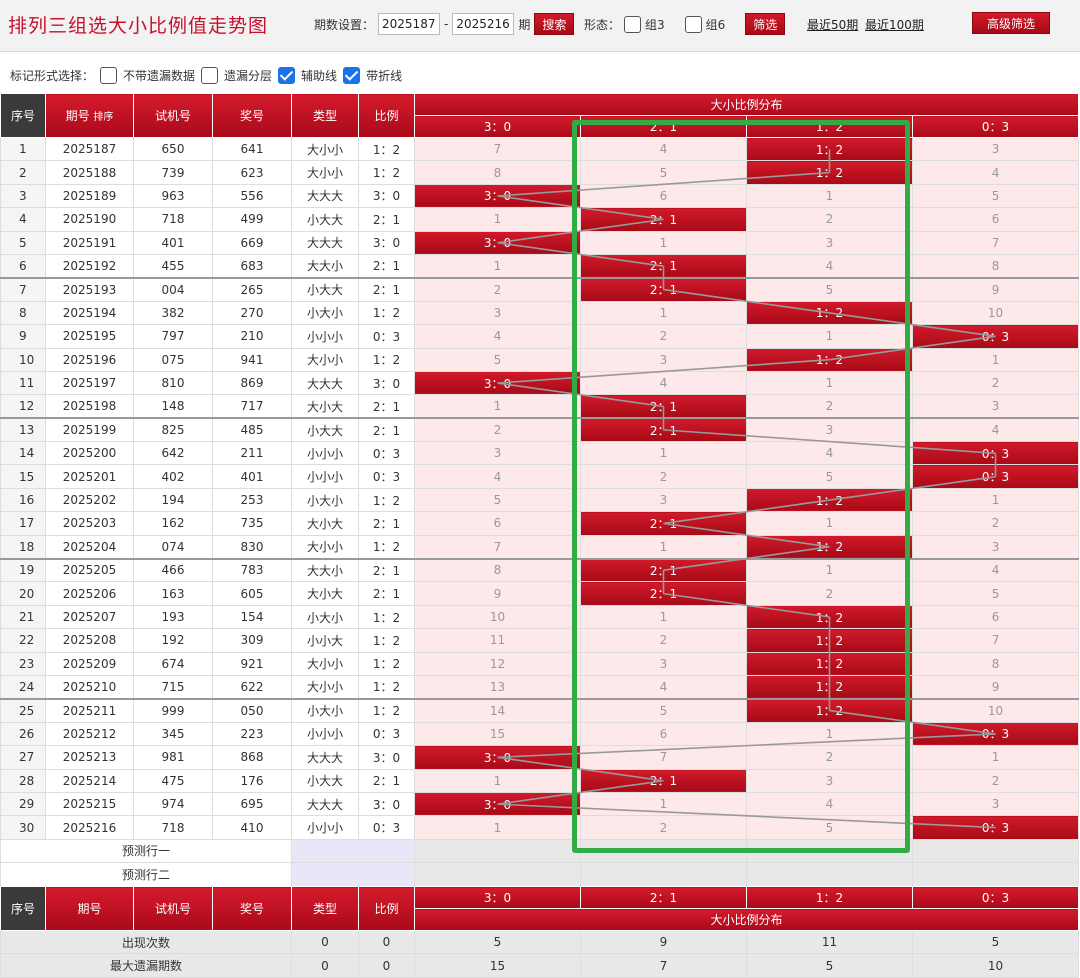  Describe the element at coordinates (23, 266) in the screenshot. I see `cell-seq: 6` at that location.